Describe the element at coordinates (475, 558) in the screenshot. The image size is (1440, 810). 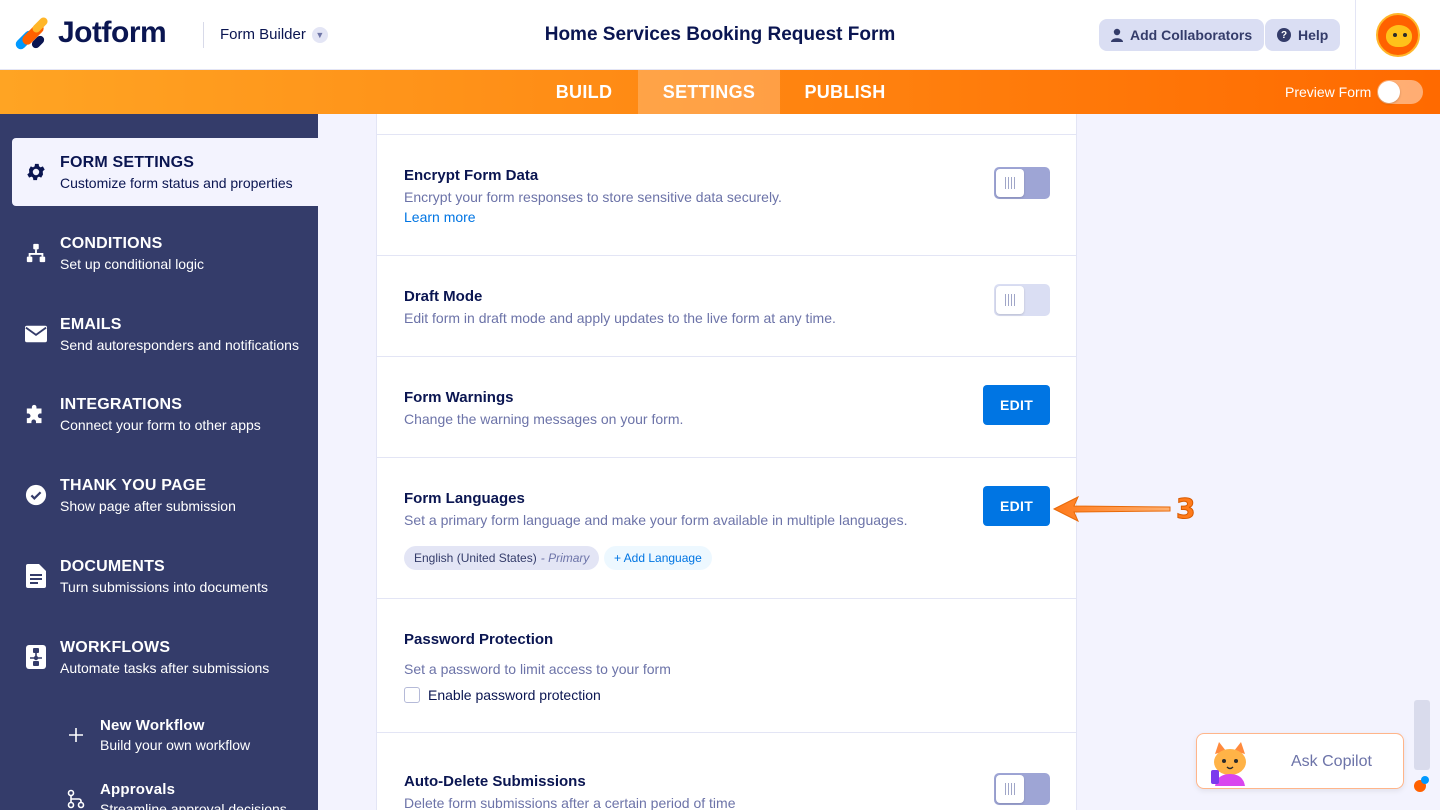
I see `language-name: English (United States)` at that location.